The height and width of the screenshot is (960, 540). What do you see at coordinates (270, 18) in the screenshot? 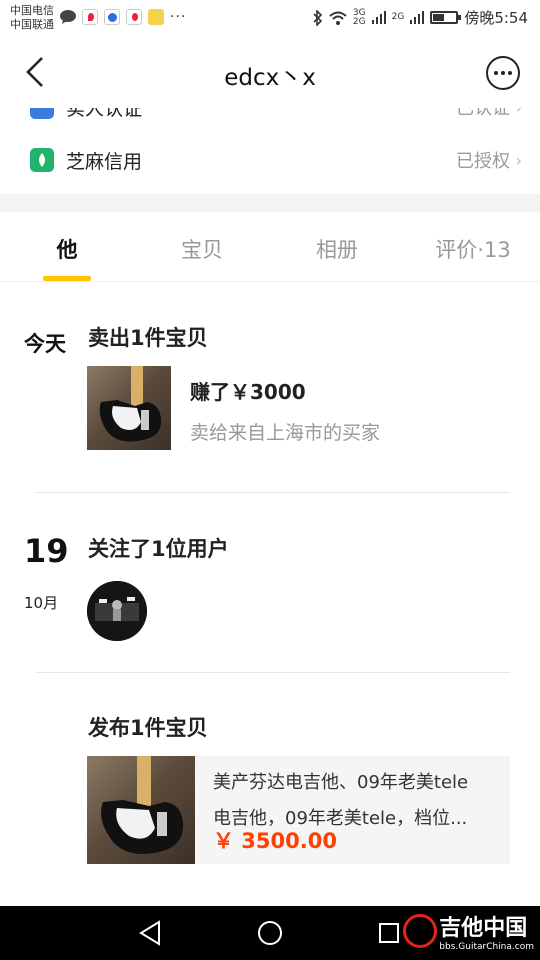
I see `status-bar: 中国电信 中国联通 ··· 3G 2G 2G 傍晚5:54` at bounding box center [270, 18].